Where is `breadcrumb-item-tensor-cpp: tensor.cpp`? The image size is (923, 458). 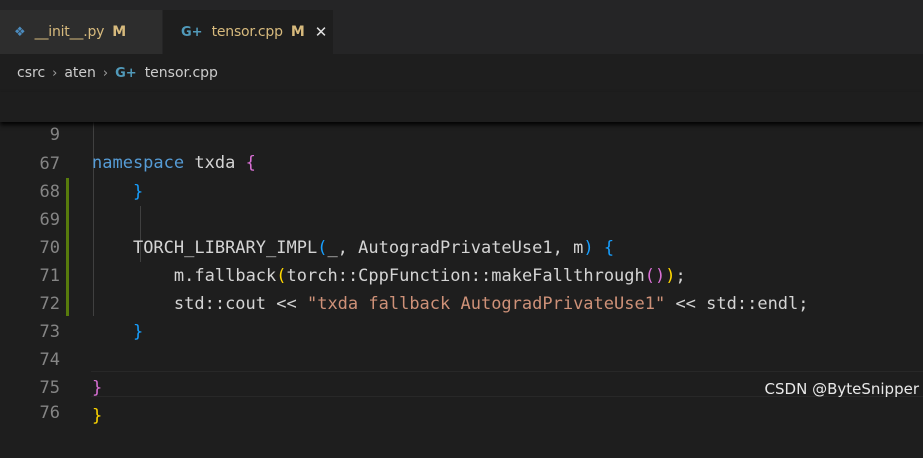
breadcrumb-item-tensor-cpp: tensor.cpp is located at coordinates (181, 73).